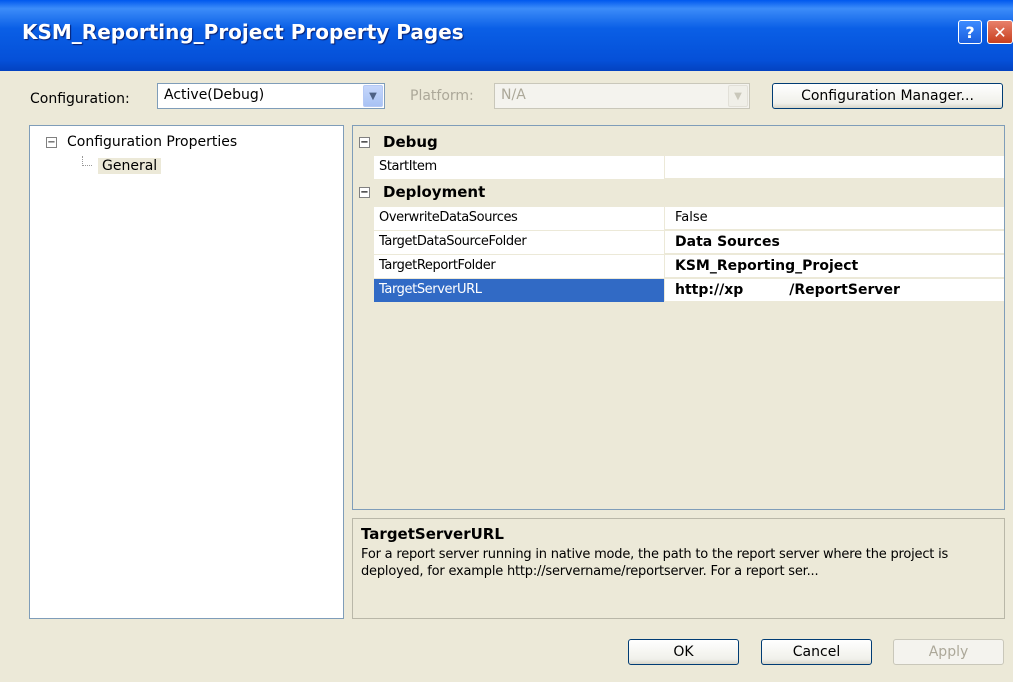 The height and width of the screenshot is (682, 1013). I want to click on category-label: Debug, so click(410, 142).